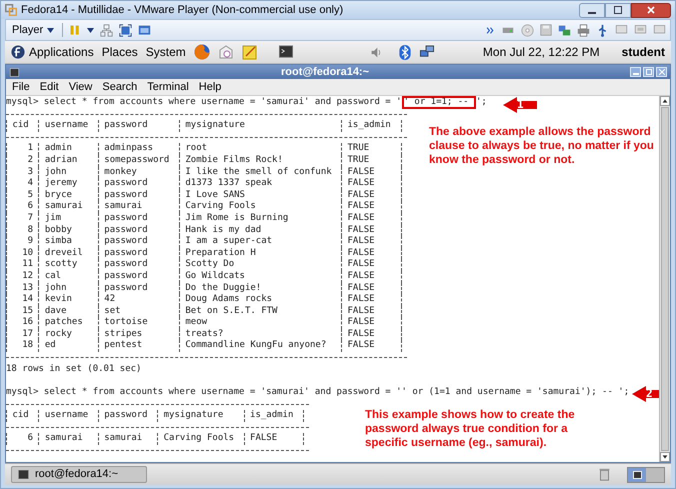  Describe the element at coordinates (234, 160) in the screenshot. I see `table-cell-text: Zombie Films Rock!` at that location.